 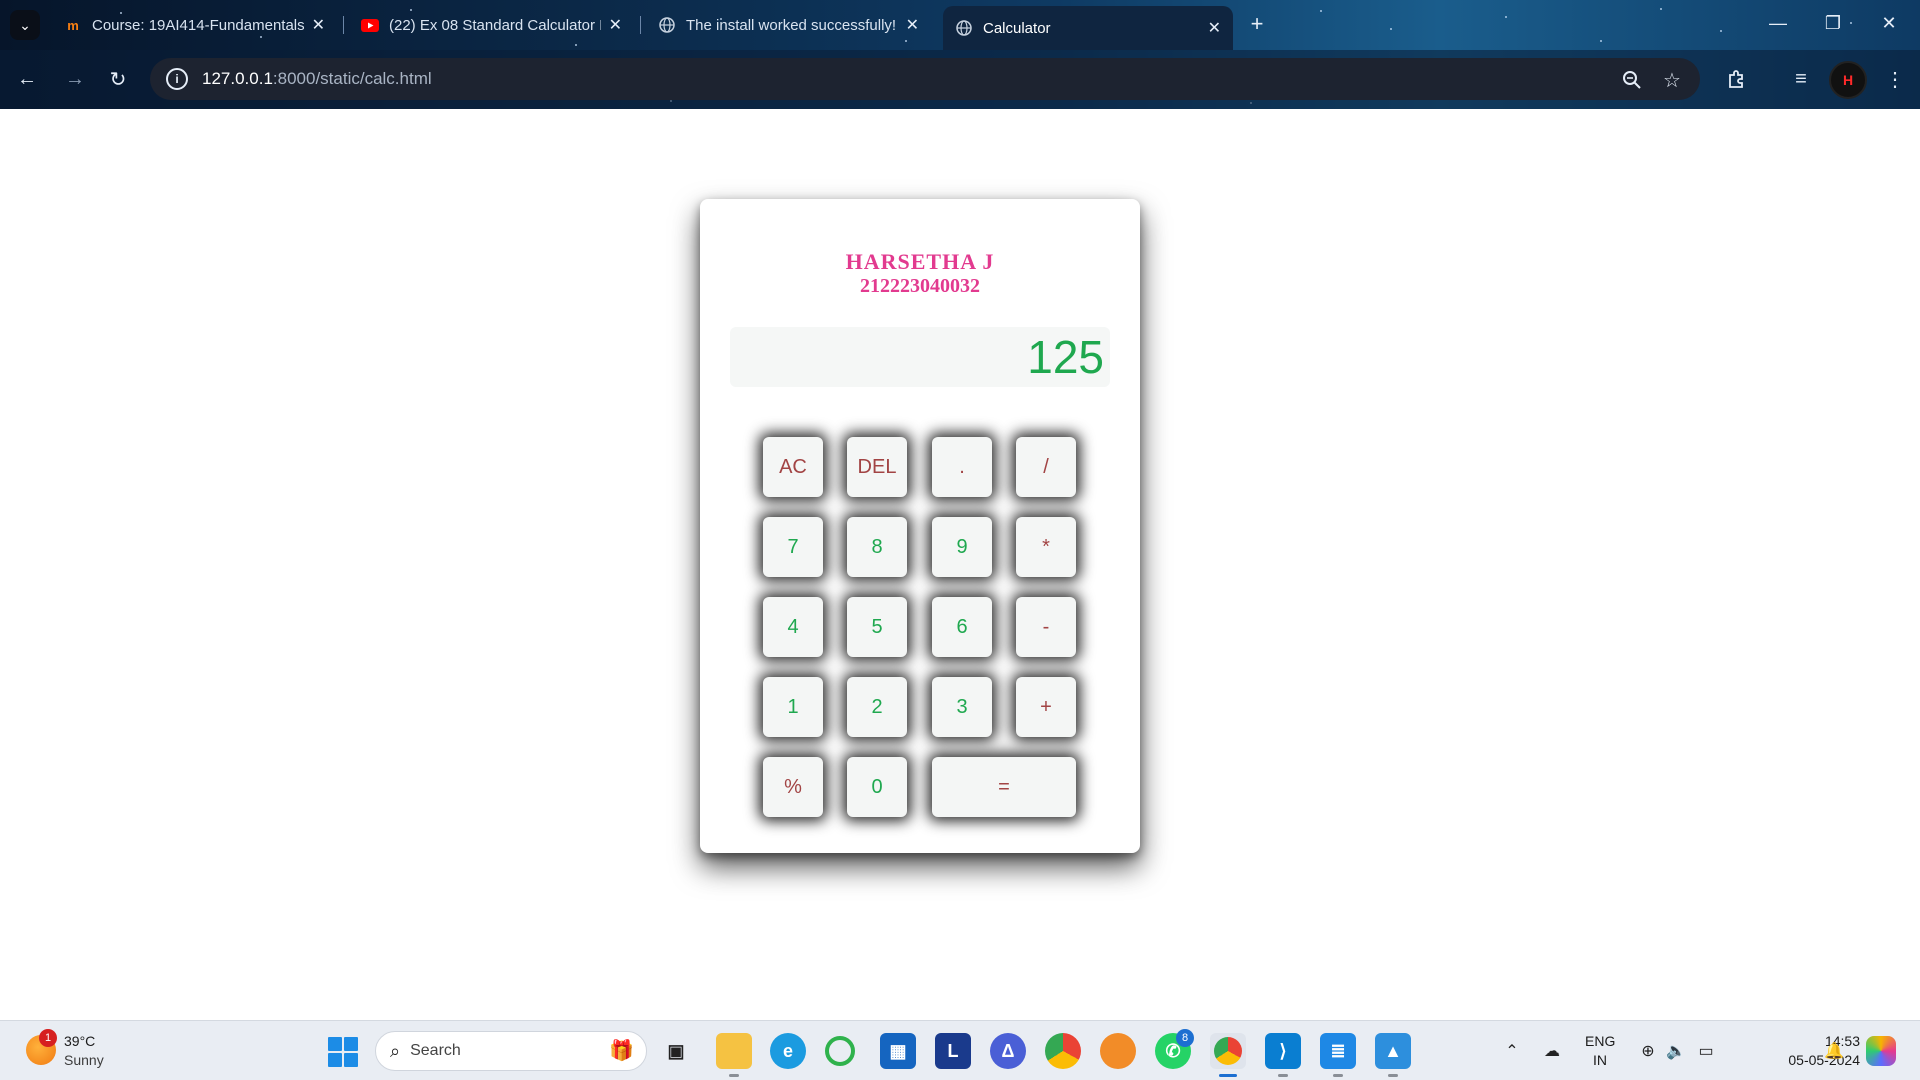 What do you see at coordinates (877, 547) in the screenshot?
I see `key-8-button: 8` at bounding box center [877, 547].